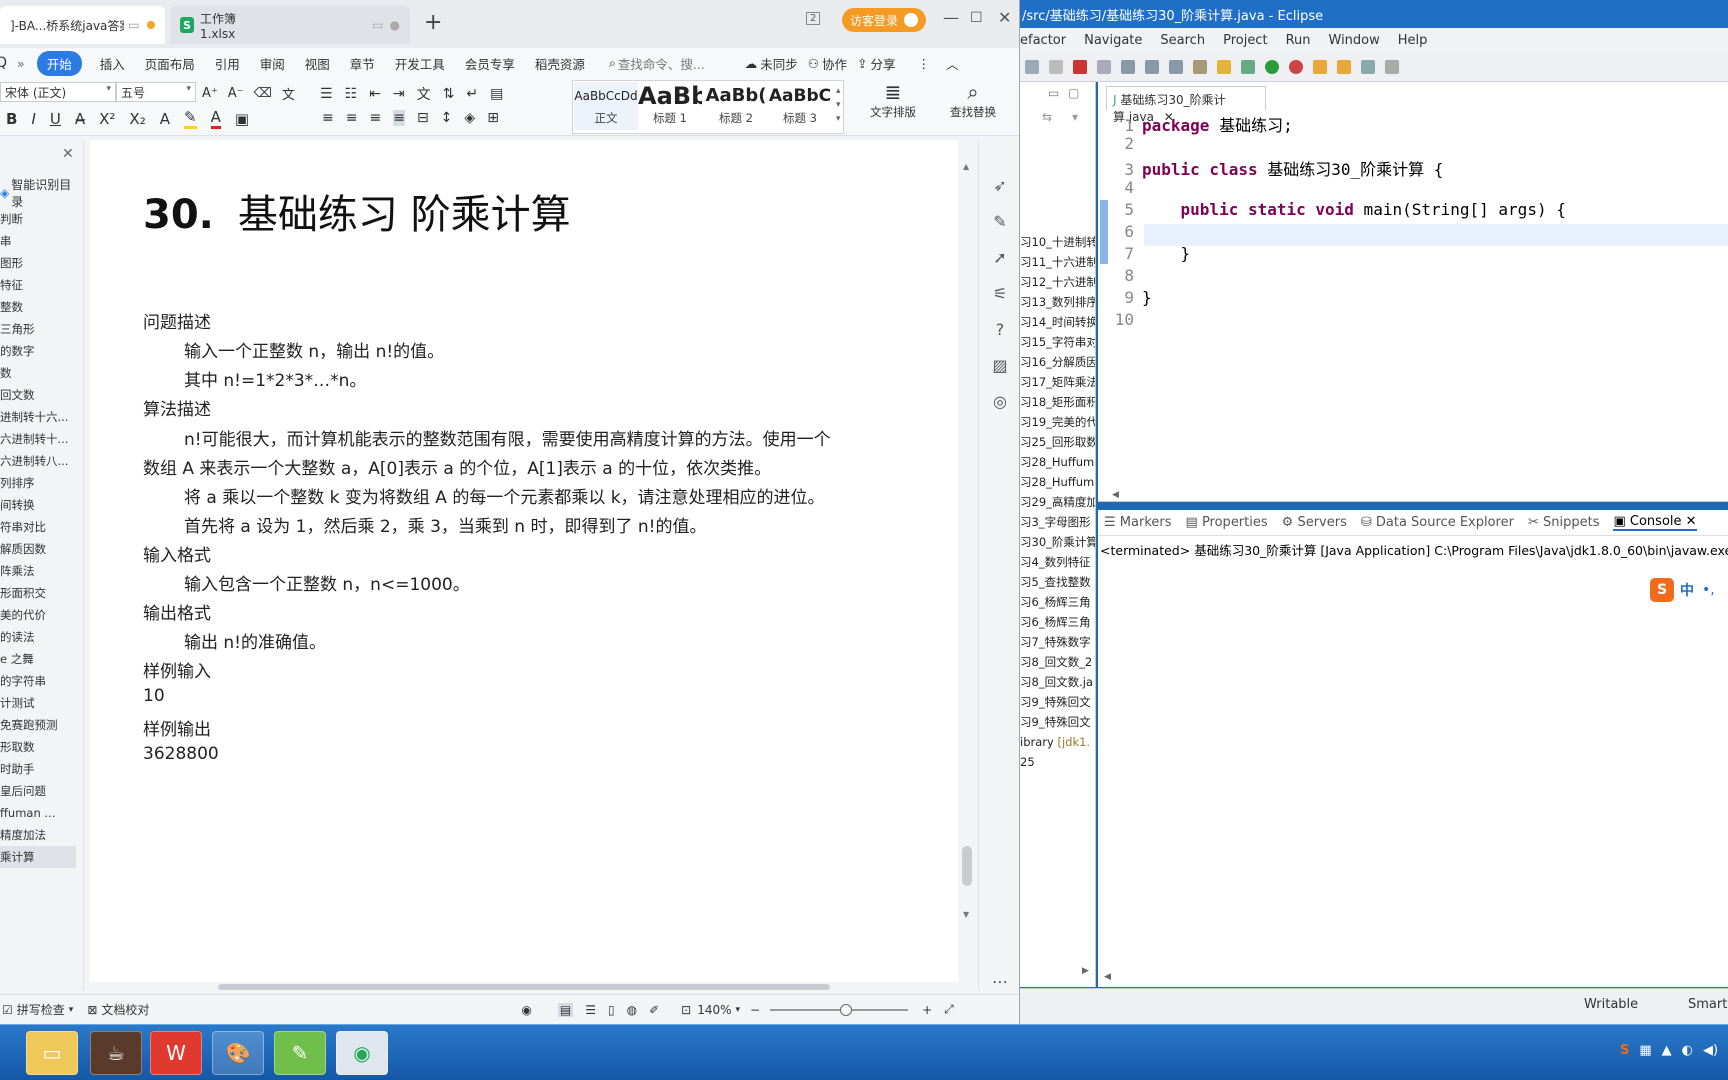 The width and height of the screenshot is (1728, 1080). I want to click on window-count-icon: 2, so click(813, 18).